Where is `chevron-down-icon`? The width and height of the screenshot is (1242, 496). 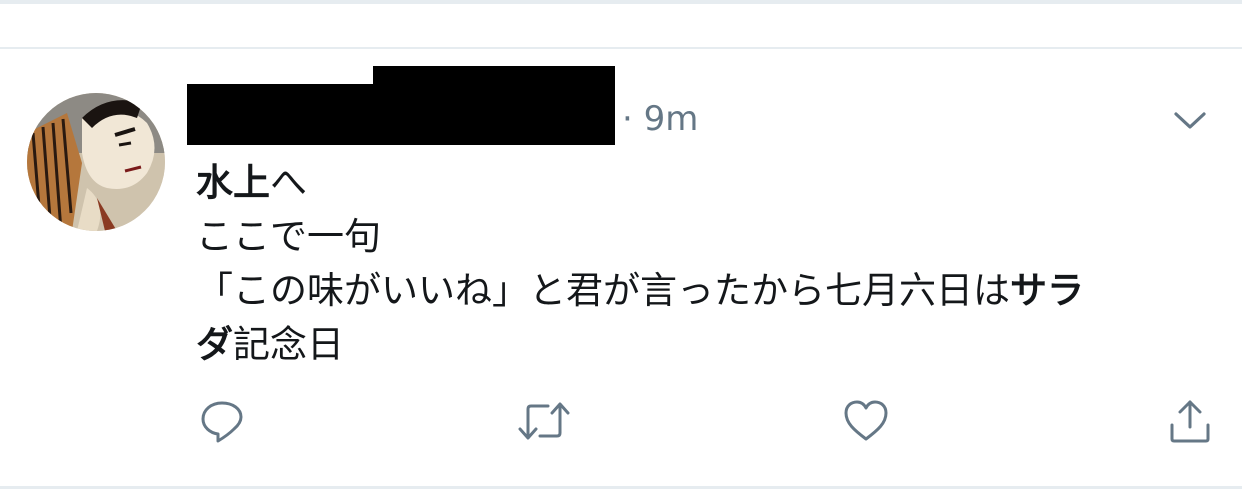 chevron-down-icon is located at coordinates (1190, 120).